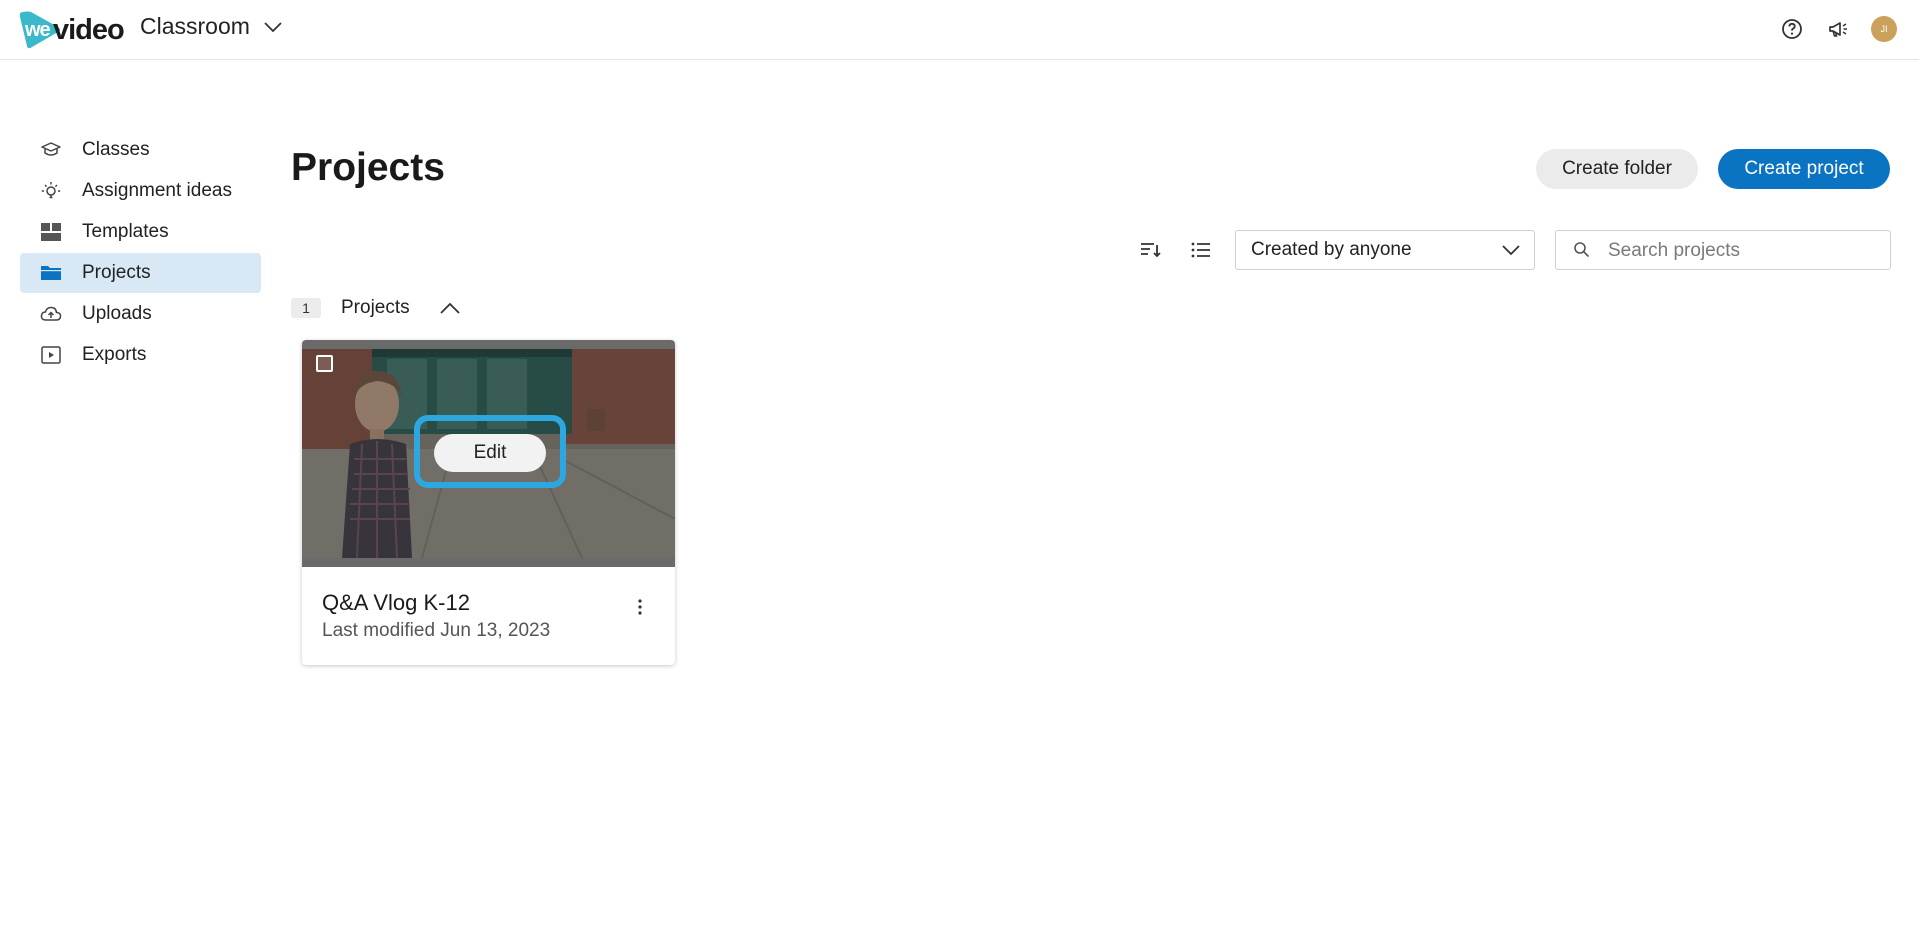 This screenshot has height=929, width=1919. I want to click on create-project-button: Create project, so click(1804, 169).